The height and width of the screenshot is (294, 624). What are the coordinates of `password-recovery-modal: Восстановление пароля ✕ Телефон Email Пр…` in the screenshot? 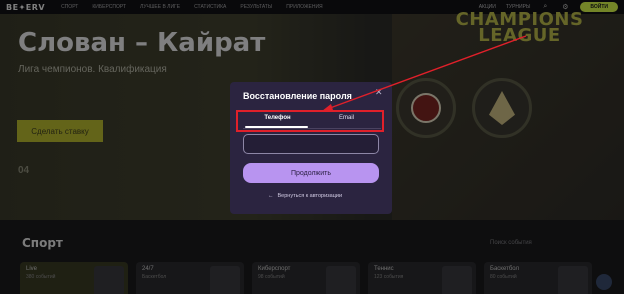 It's located at (311, 148).